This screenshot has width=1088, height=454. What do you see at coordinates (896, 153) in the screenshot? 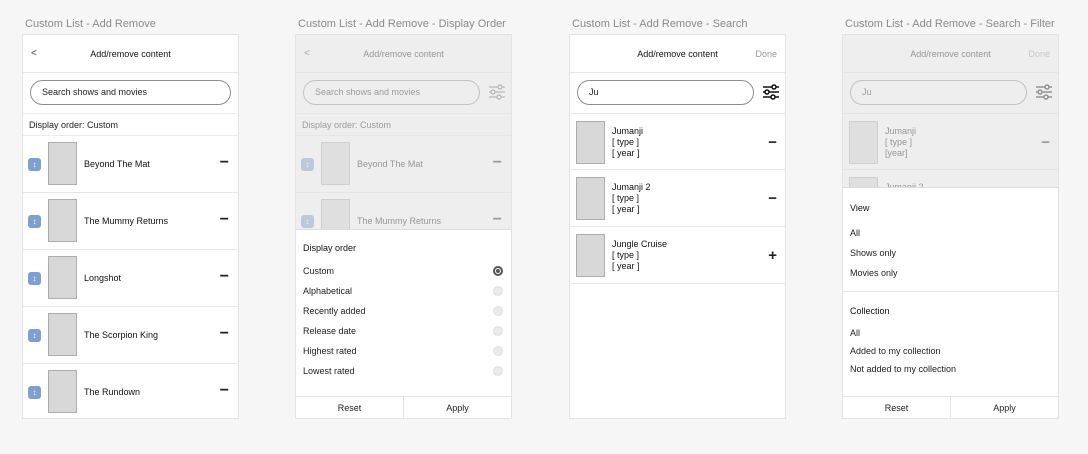
I see `result-year: [year]` at bounding box center [896, 153].